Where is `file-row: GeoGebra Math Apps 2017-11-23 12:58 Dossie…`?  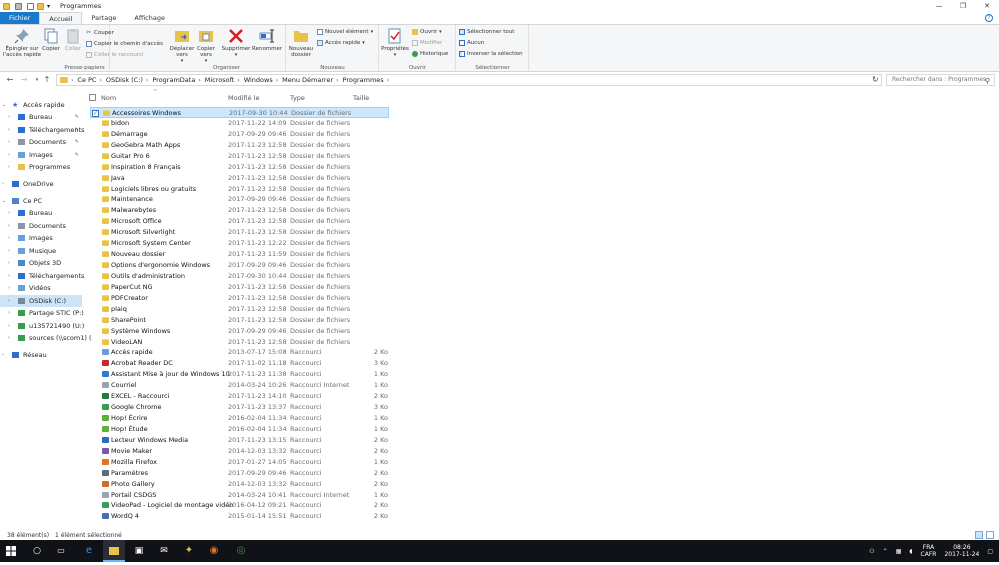 file-row: GeoGebra Math Apps 2017-11-23 12:58 Dossie… is located at coordinates (239, 145).